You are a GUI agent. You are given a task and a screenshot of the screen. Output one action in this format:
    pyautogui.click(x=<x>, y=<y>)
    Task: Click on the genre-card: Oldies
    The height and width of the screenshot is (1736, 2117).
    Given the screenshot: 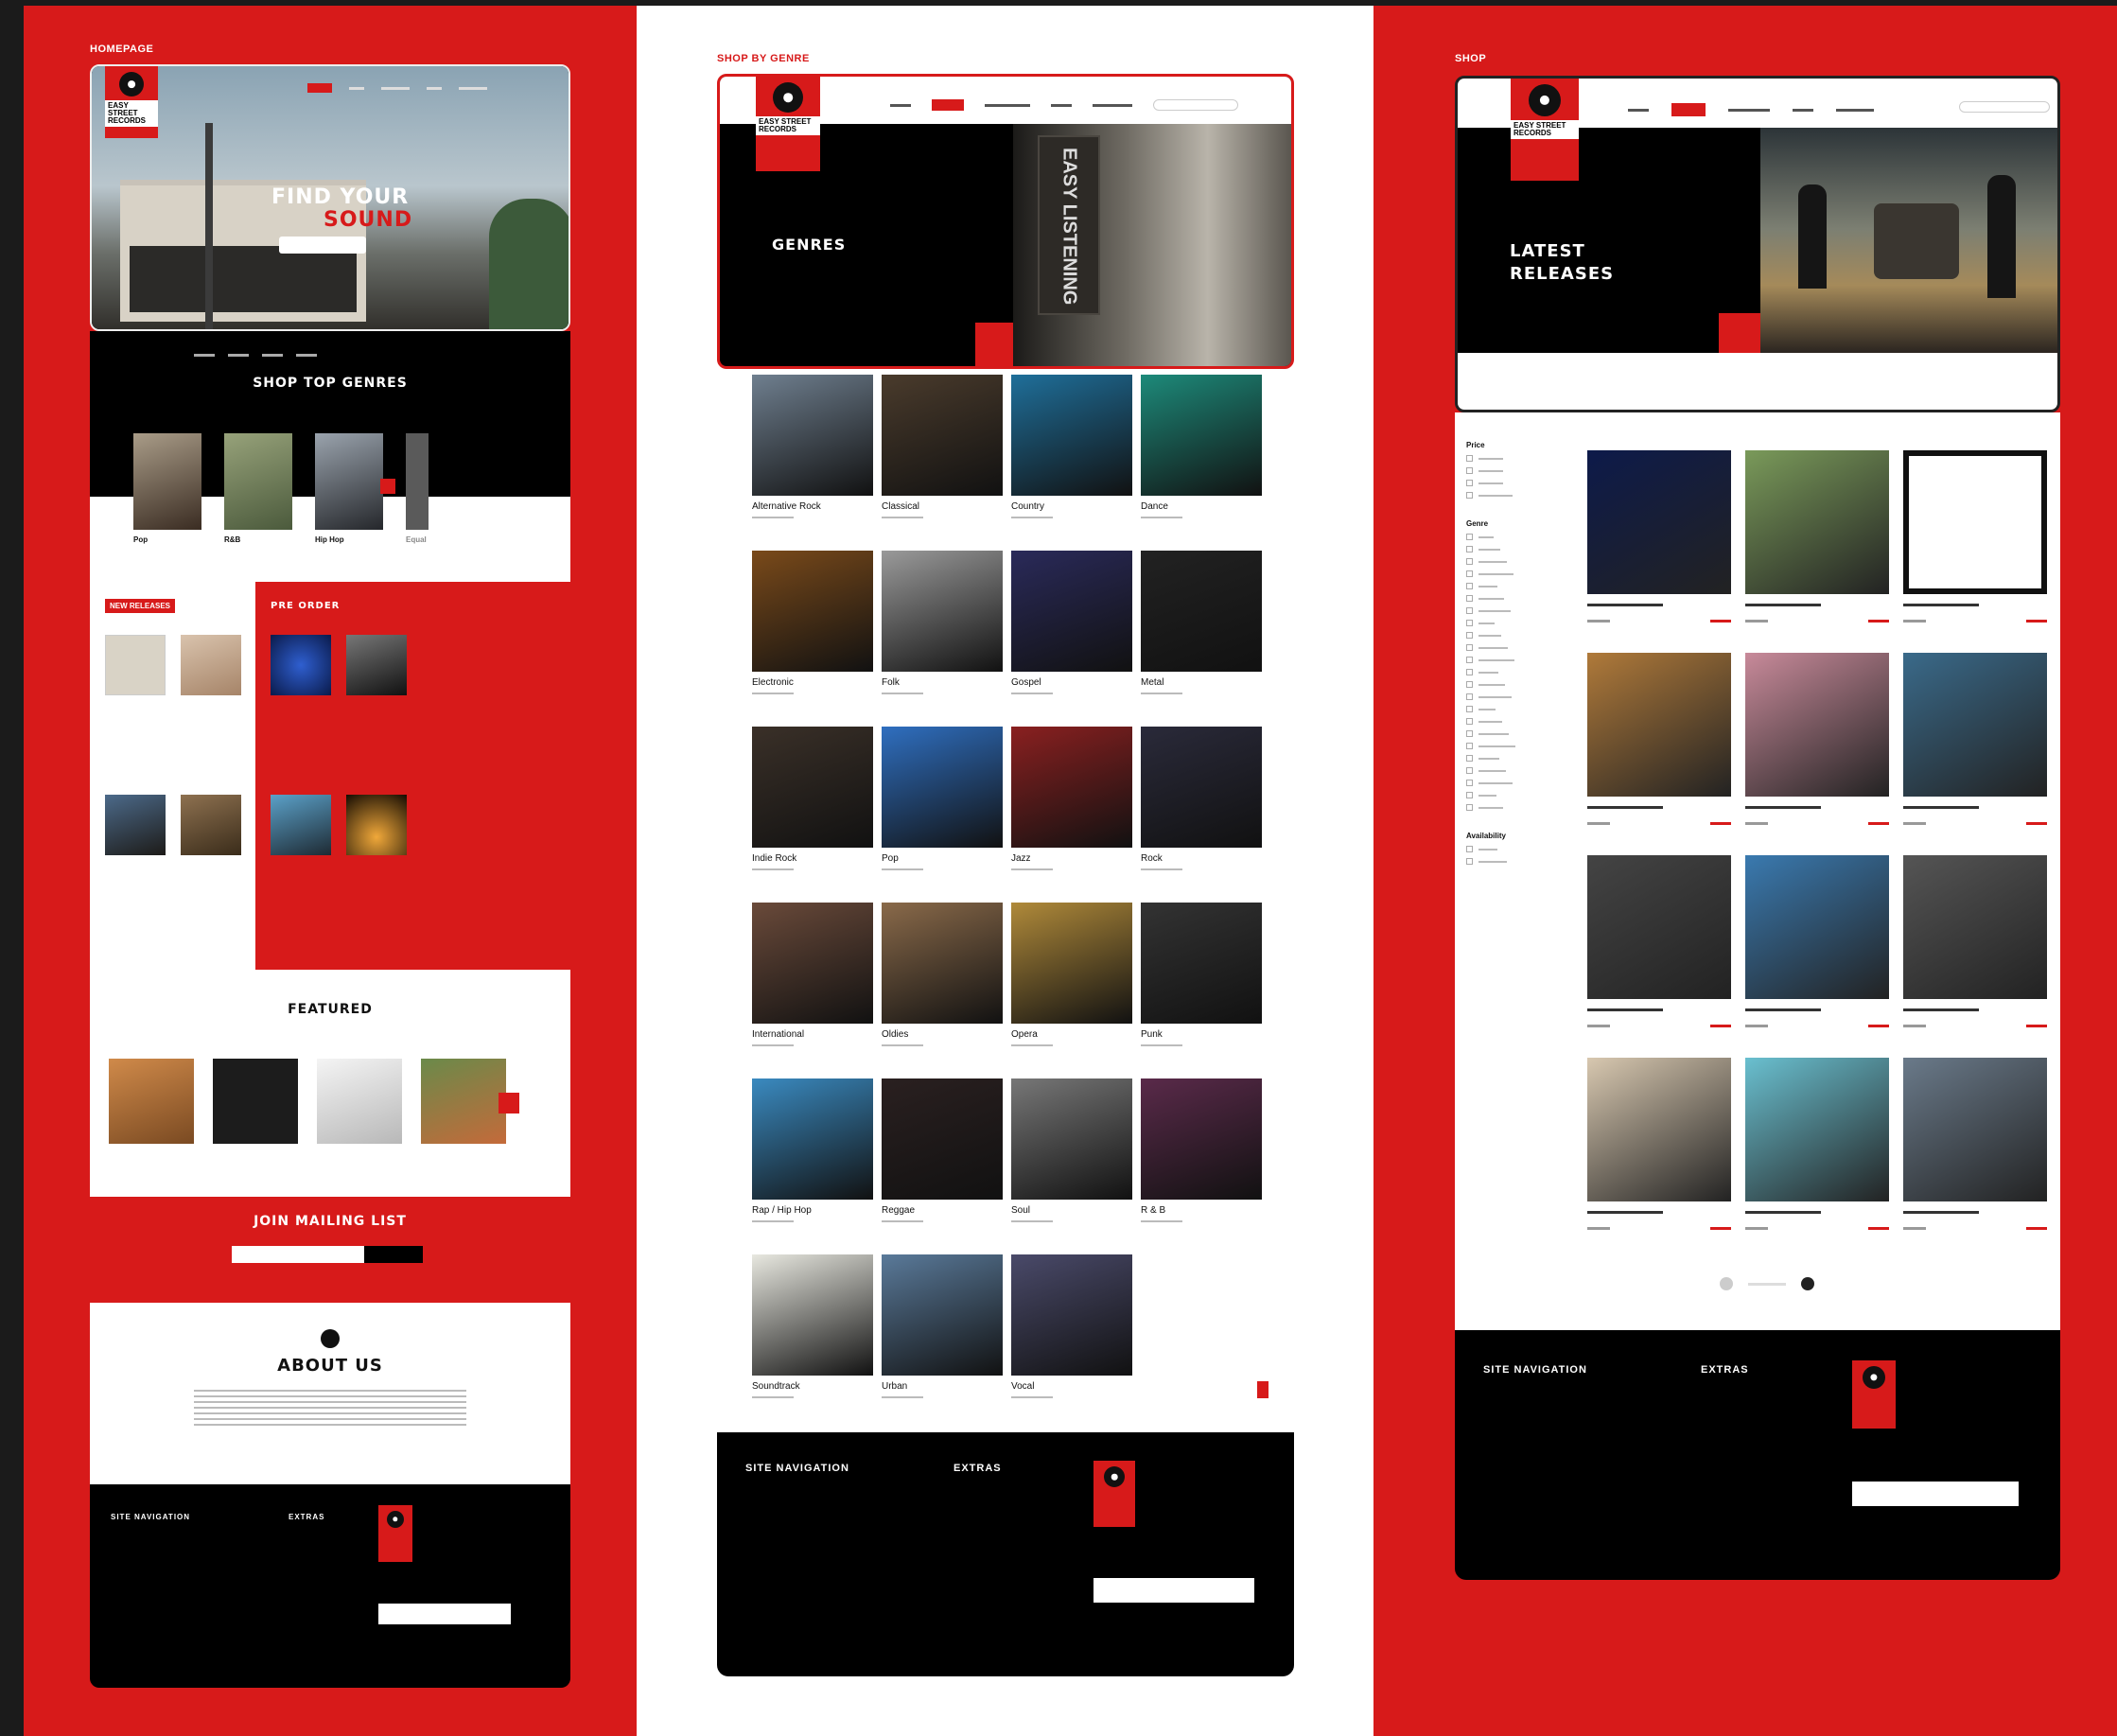 What is the action you would take?
    pyautogui.click(x=942, y=974)
    